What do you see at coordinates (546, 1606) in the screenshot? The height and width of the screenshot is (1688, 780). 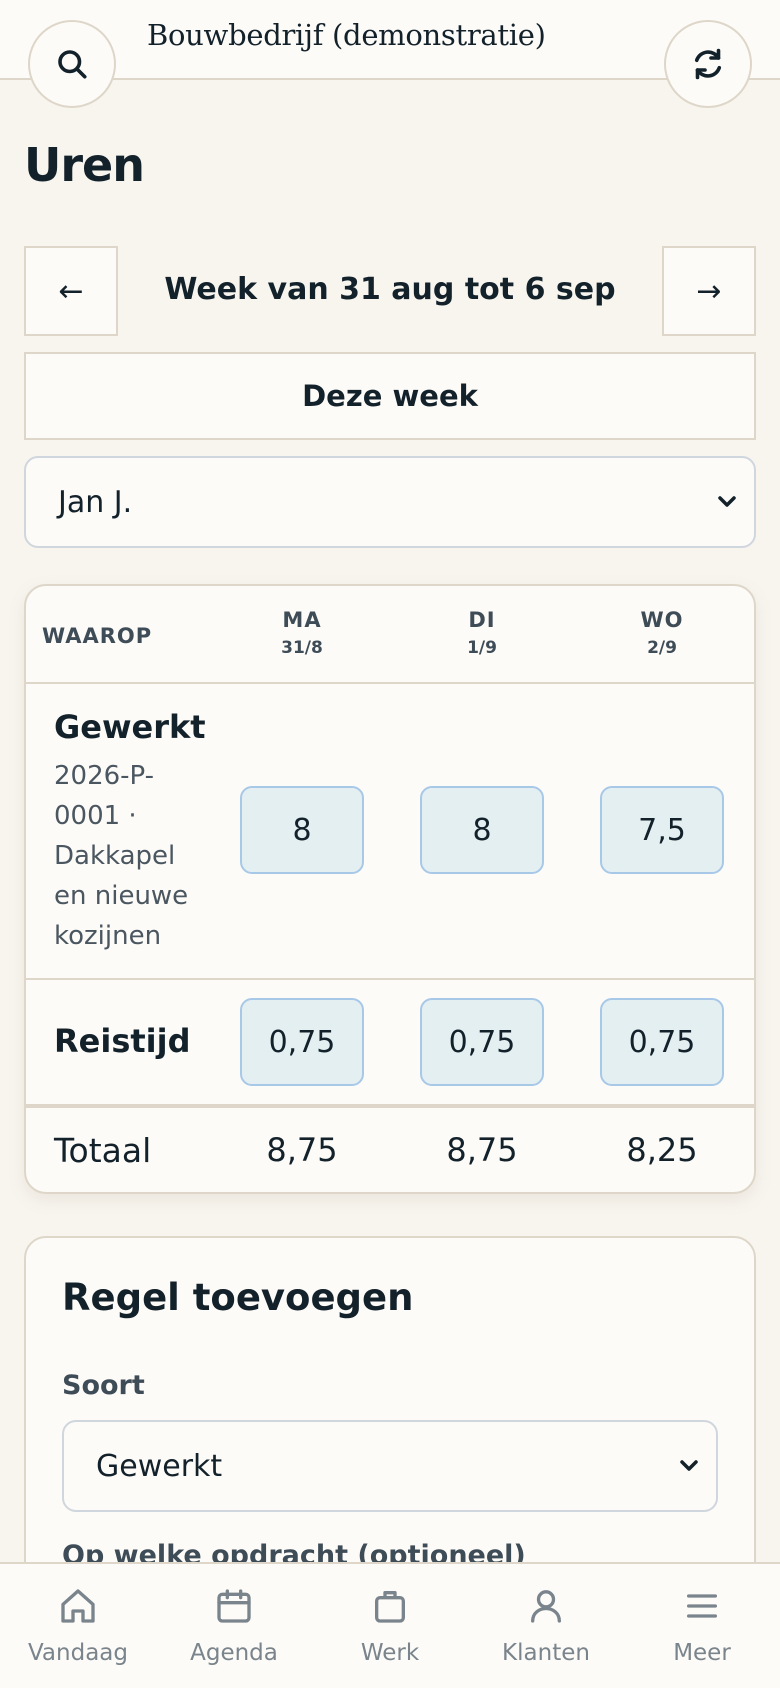 I see `user-icon` at bounding box center [546, 1606].